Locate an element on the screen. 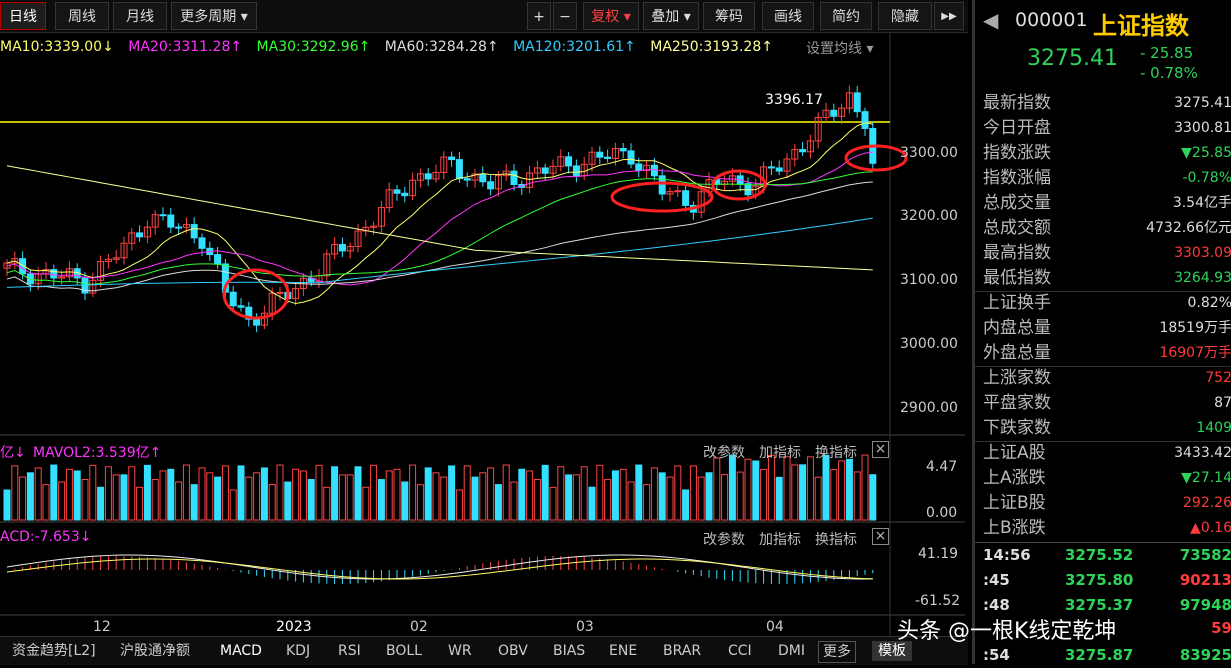  tab-cci: CCI is located at coordinates (740, 651).